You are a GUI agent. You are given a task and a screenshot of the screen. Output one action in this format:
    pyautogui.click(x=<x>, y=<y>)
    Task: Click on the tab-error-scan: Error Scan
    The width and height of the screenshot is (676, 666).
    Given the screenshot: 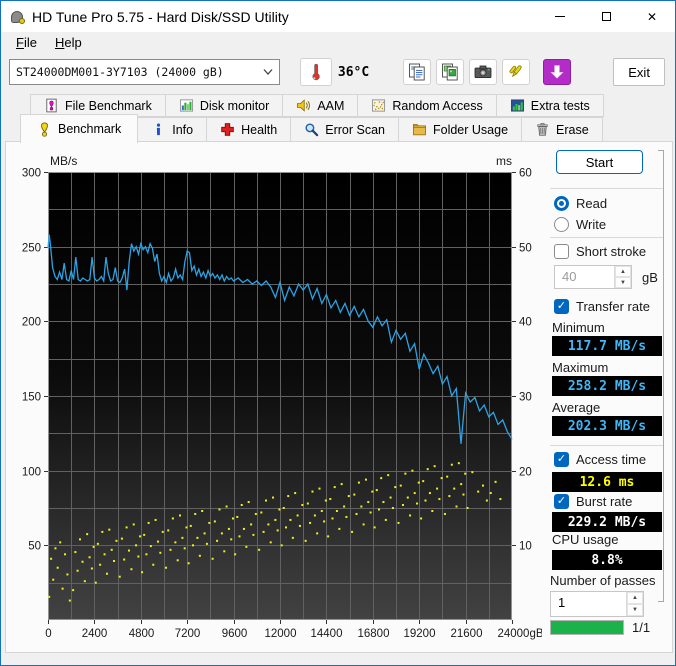 What is the action you would take?
    pyautogui.click(x=344, y=129)
    